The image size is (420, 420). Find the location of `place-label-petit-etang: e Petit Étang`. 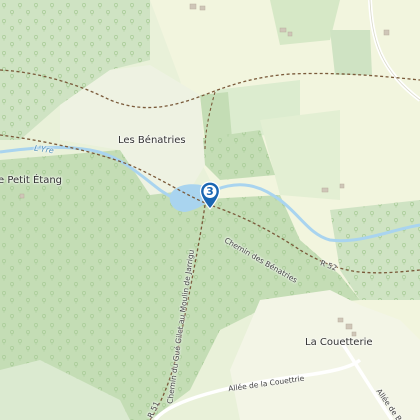

place-label-petit-etang: e Petit Étang is located at coordinates (31, 180).